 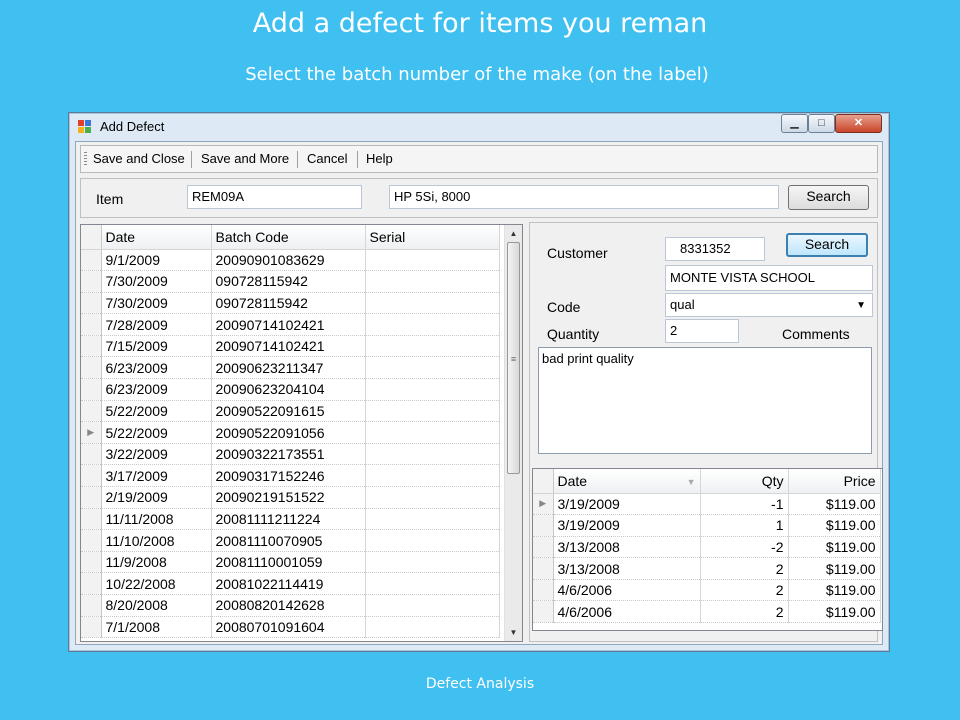 What do you see at coordinates (627, 590) in the screenshot?
I see `history-date-cell: 4/6/2006` at bounding box center [627, 590].